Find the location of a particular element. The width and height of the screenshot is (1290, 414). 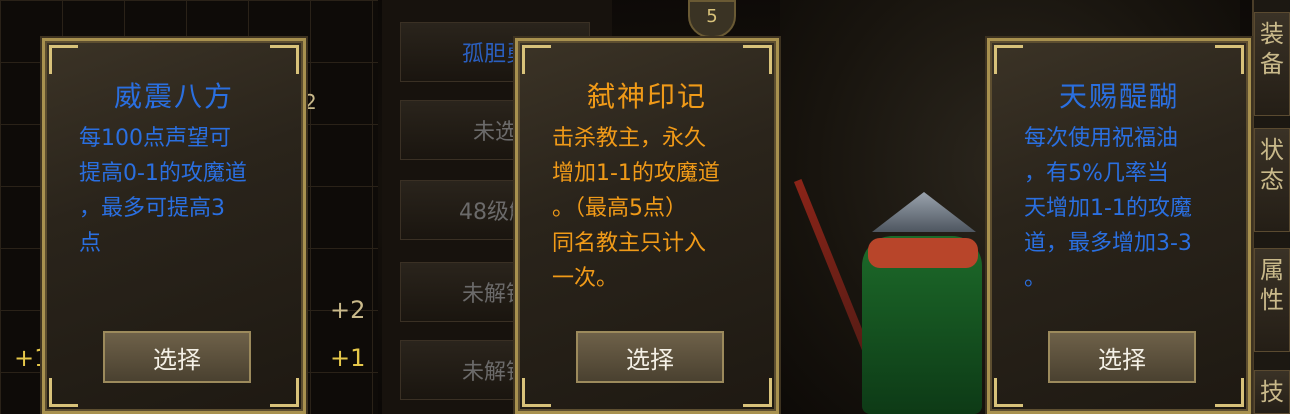

card-description: 每100点声望可 提高0-1的攻魔道 ，最多可提高3 点 is located at coordinates (163, 191).